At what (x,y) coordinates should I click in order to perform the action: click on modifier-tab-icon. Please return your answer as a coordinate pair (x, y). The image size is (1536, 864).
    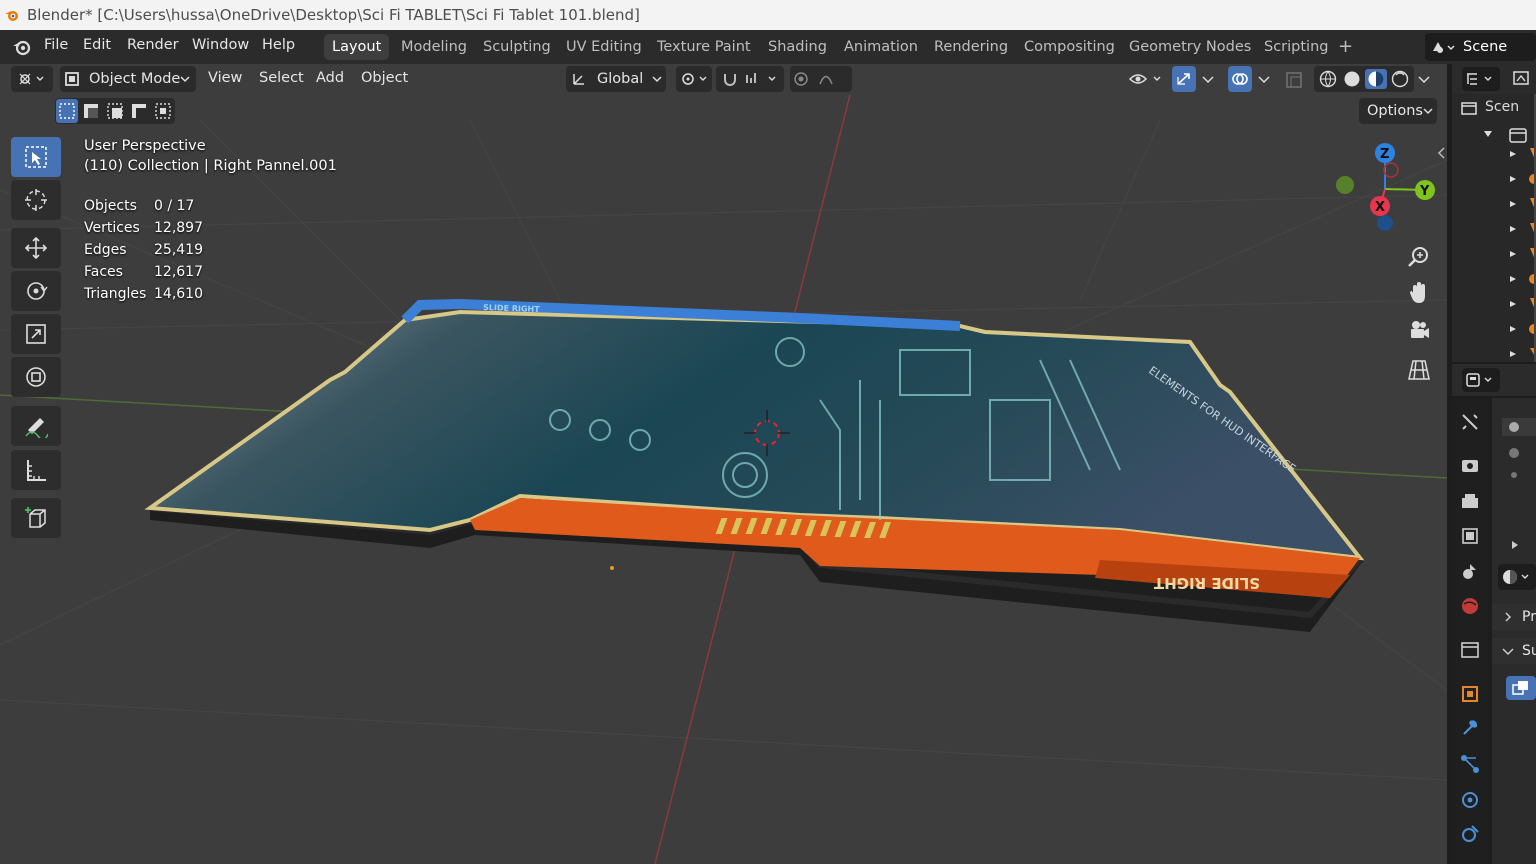
    Looking at the image, I should click on (1470, 727).